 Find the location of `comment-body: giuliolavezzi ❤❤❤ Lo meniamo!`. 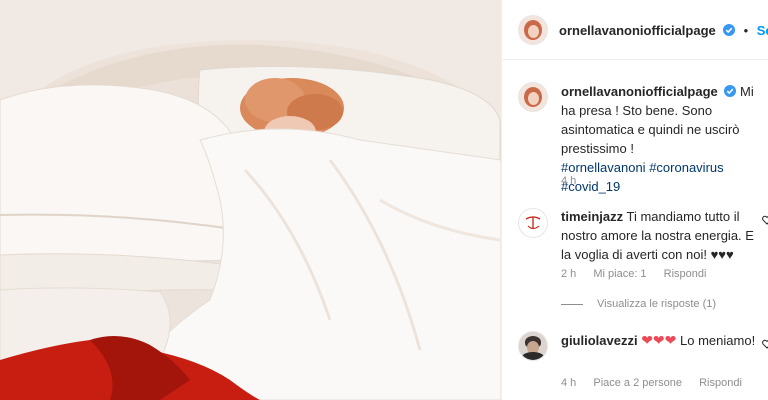

comment-body: giuliolavezzi ❤❤❤ Lo meniamo! is located at coordinates (661, 340).